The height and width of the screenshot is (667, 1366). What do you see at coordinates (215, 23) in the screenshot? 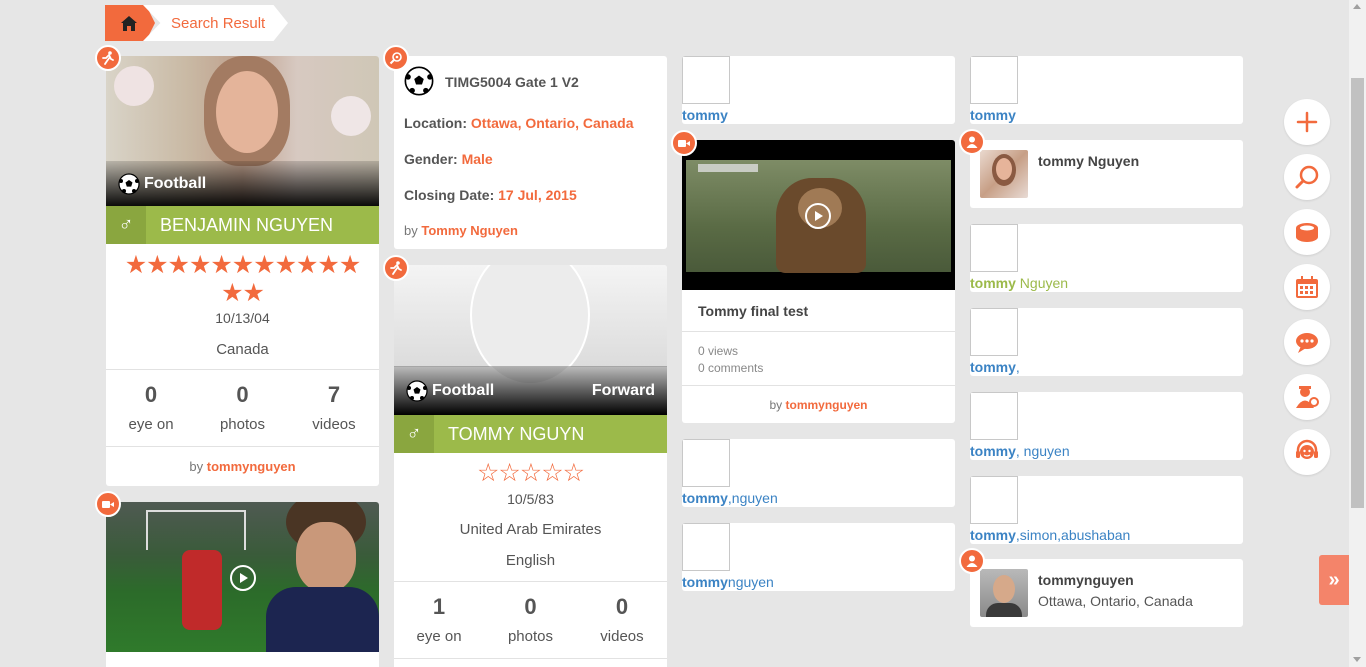
I see `breadcrumb-current: Search Result` at bounding box center [215, 23].